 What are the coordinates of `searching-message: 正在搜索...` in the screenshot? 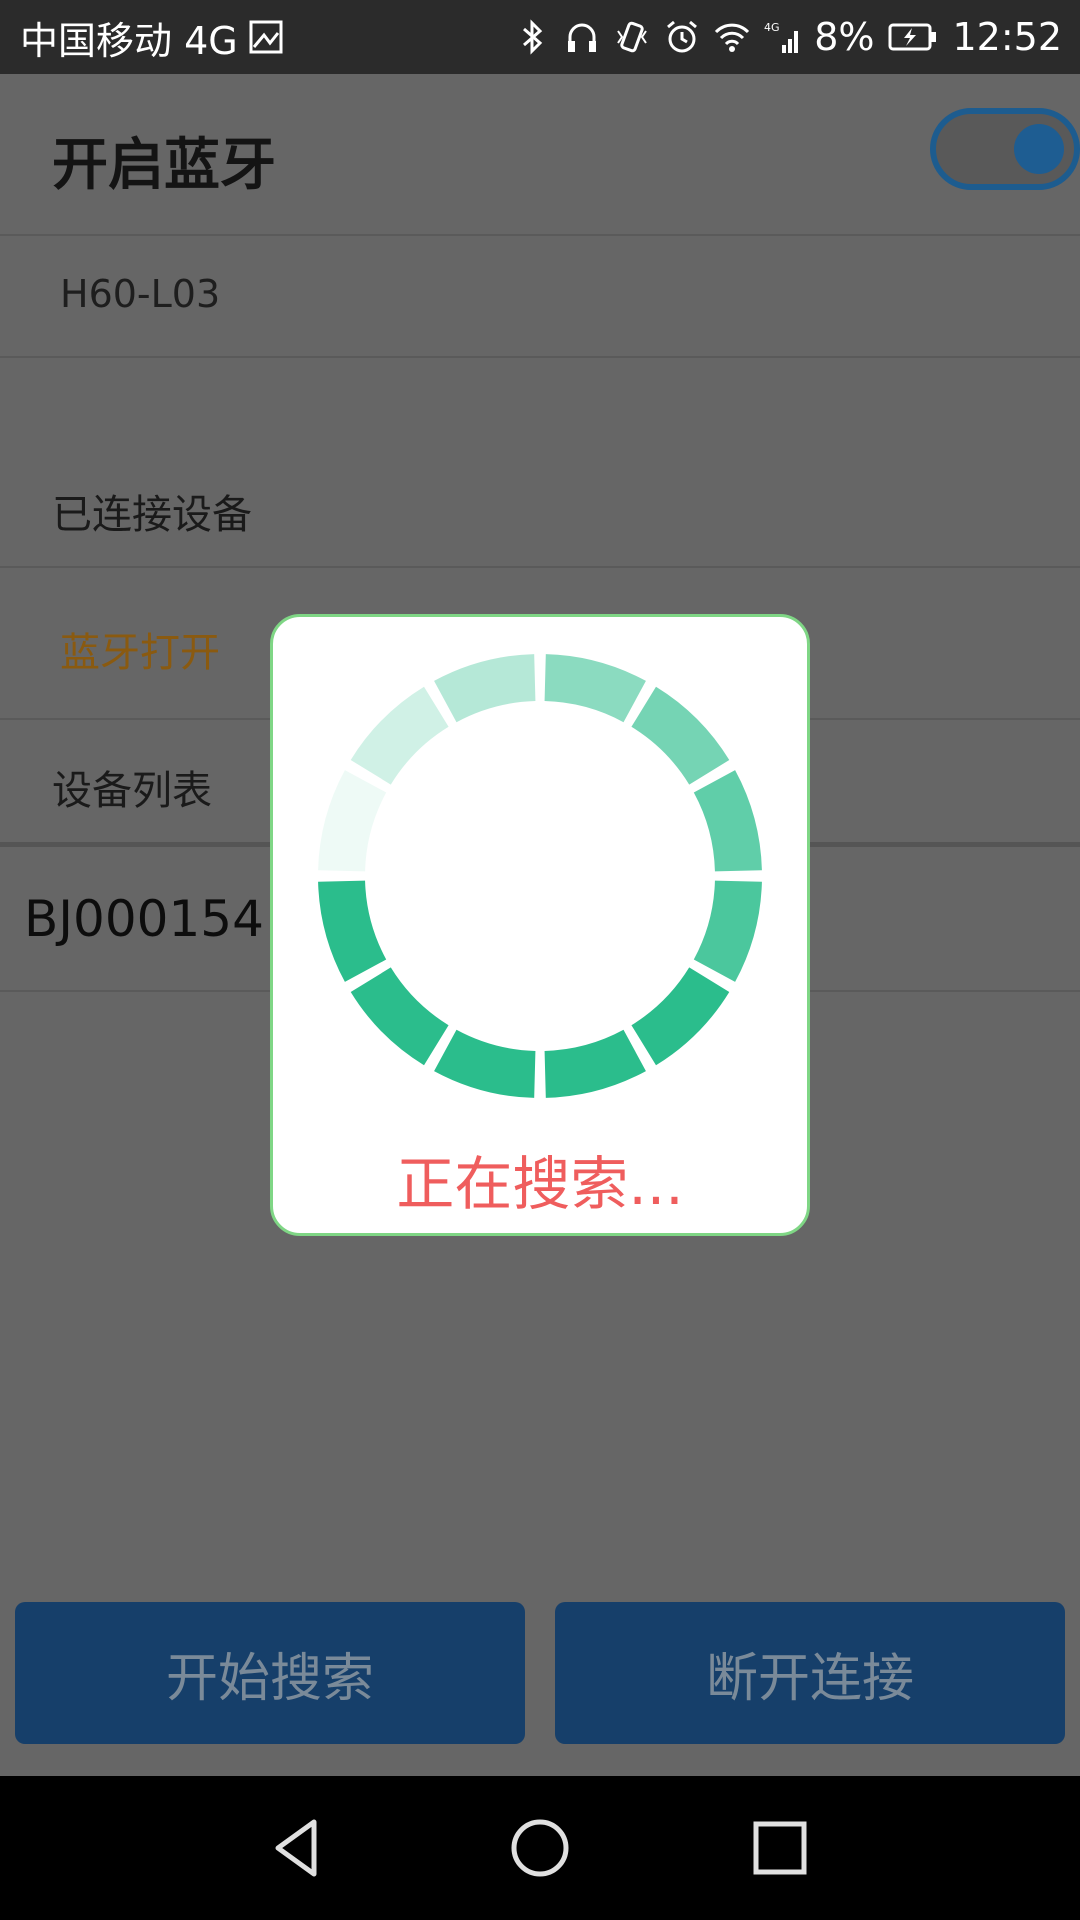 It's located at (540, 1184).